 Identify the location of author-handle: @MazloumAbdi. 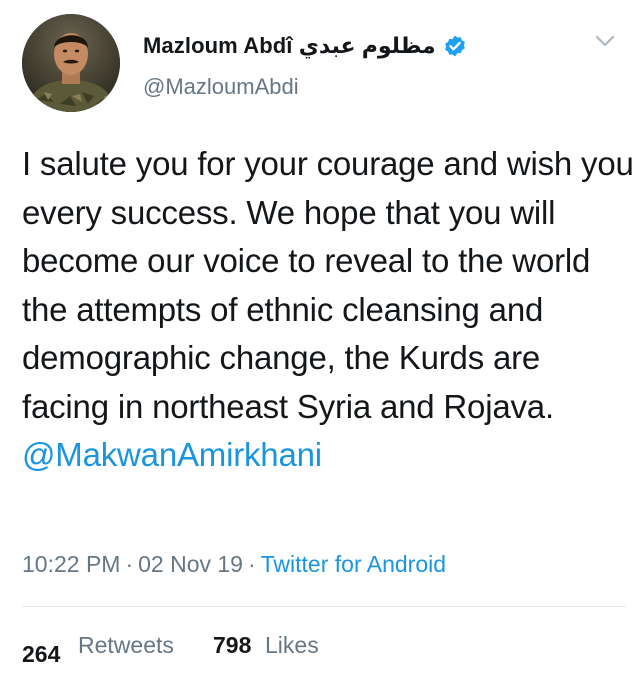
(221, 87).